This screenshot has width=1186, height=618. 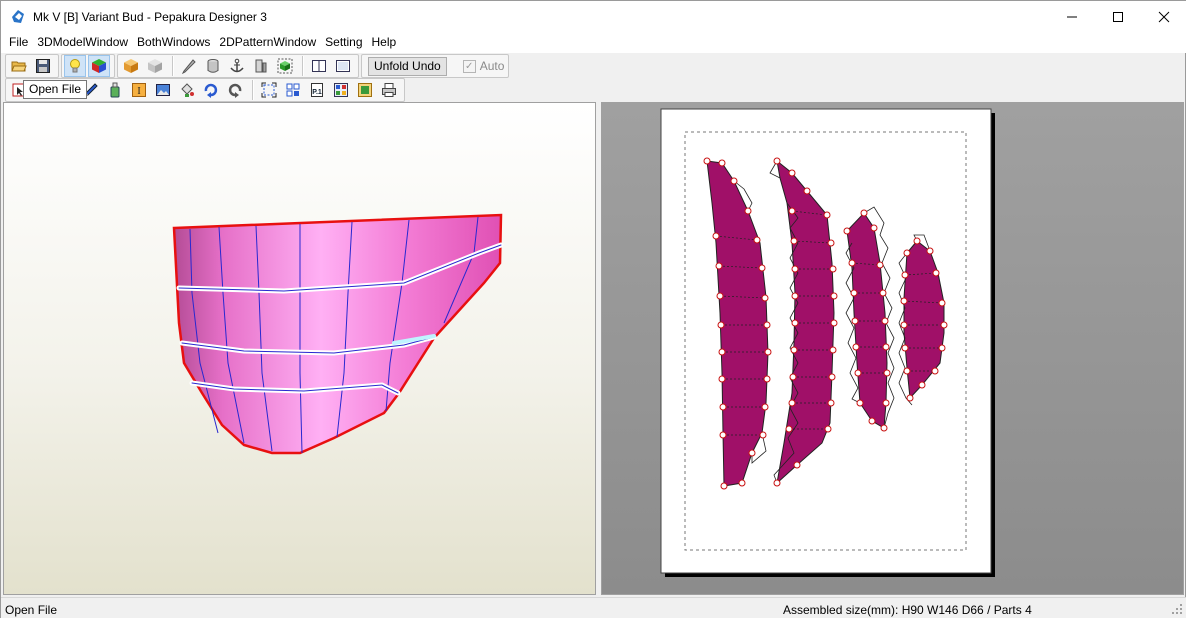 What do you see at coordinates (173, 42) in the screenshot?
I see `menu-bothwindows: BothWindows` at bounding box center [173, 42].